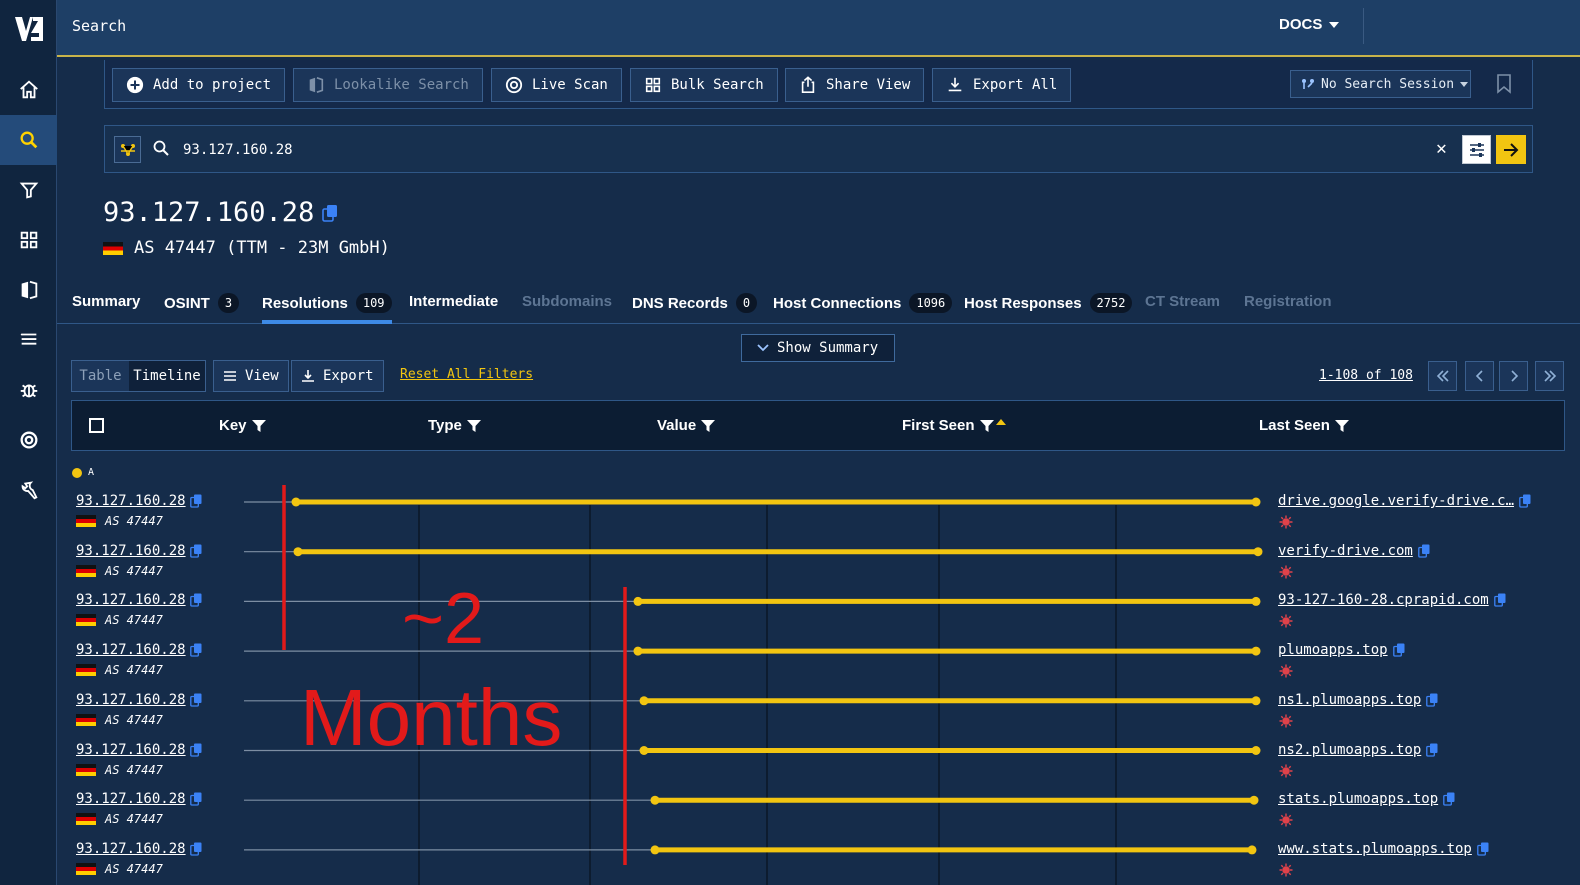  Describe the element at coordinates (327, 308) in the screenshot. I see `tab-resolutions: Resolutions 109` at that location.